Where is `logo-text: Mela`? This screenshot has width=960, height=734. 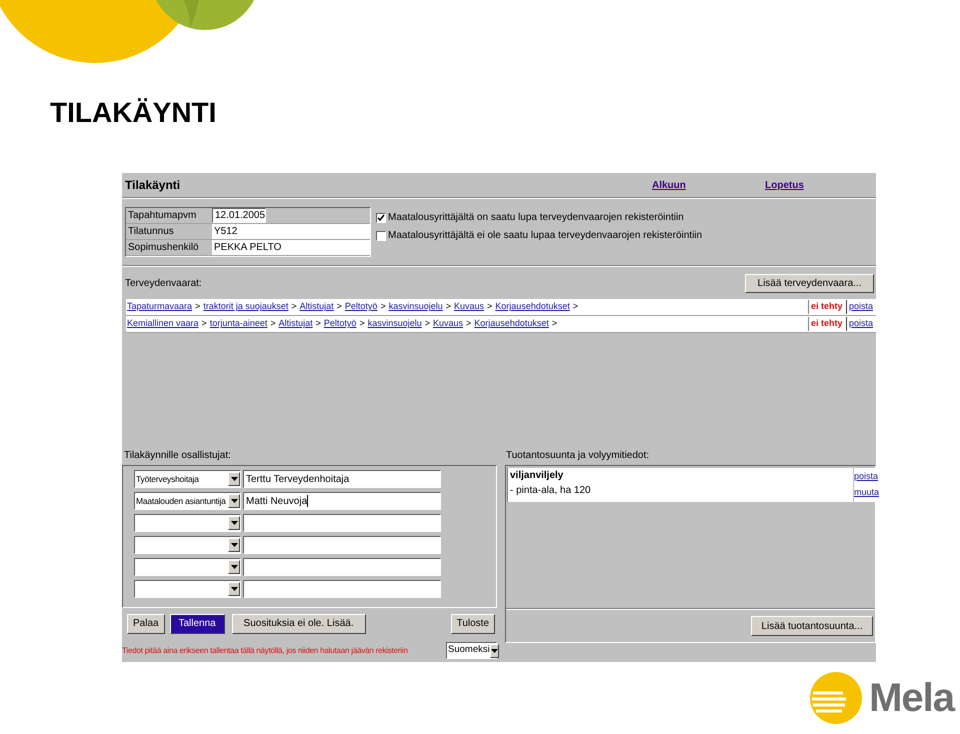 logo-text: Mela is located at coordinates (911, 698).